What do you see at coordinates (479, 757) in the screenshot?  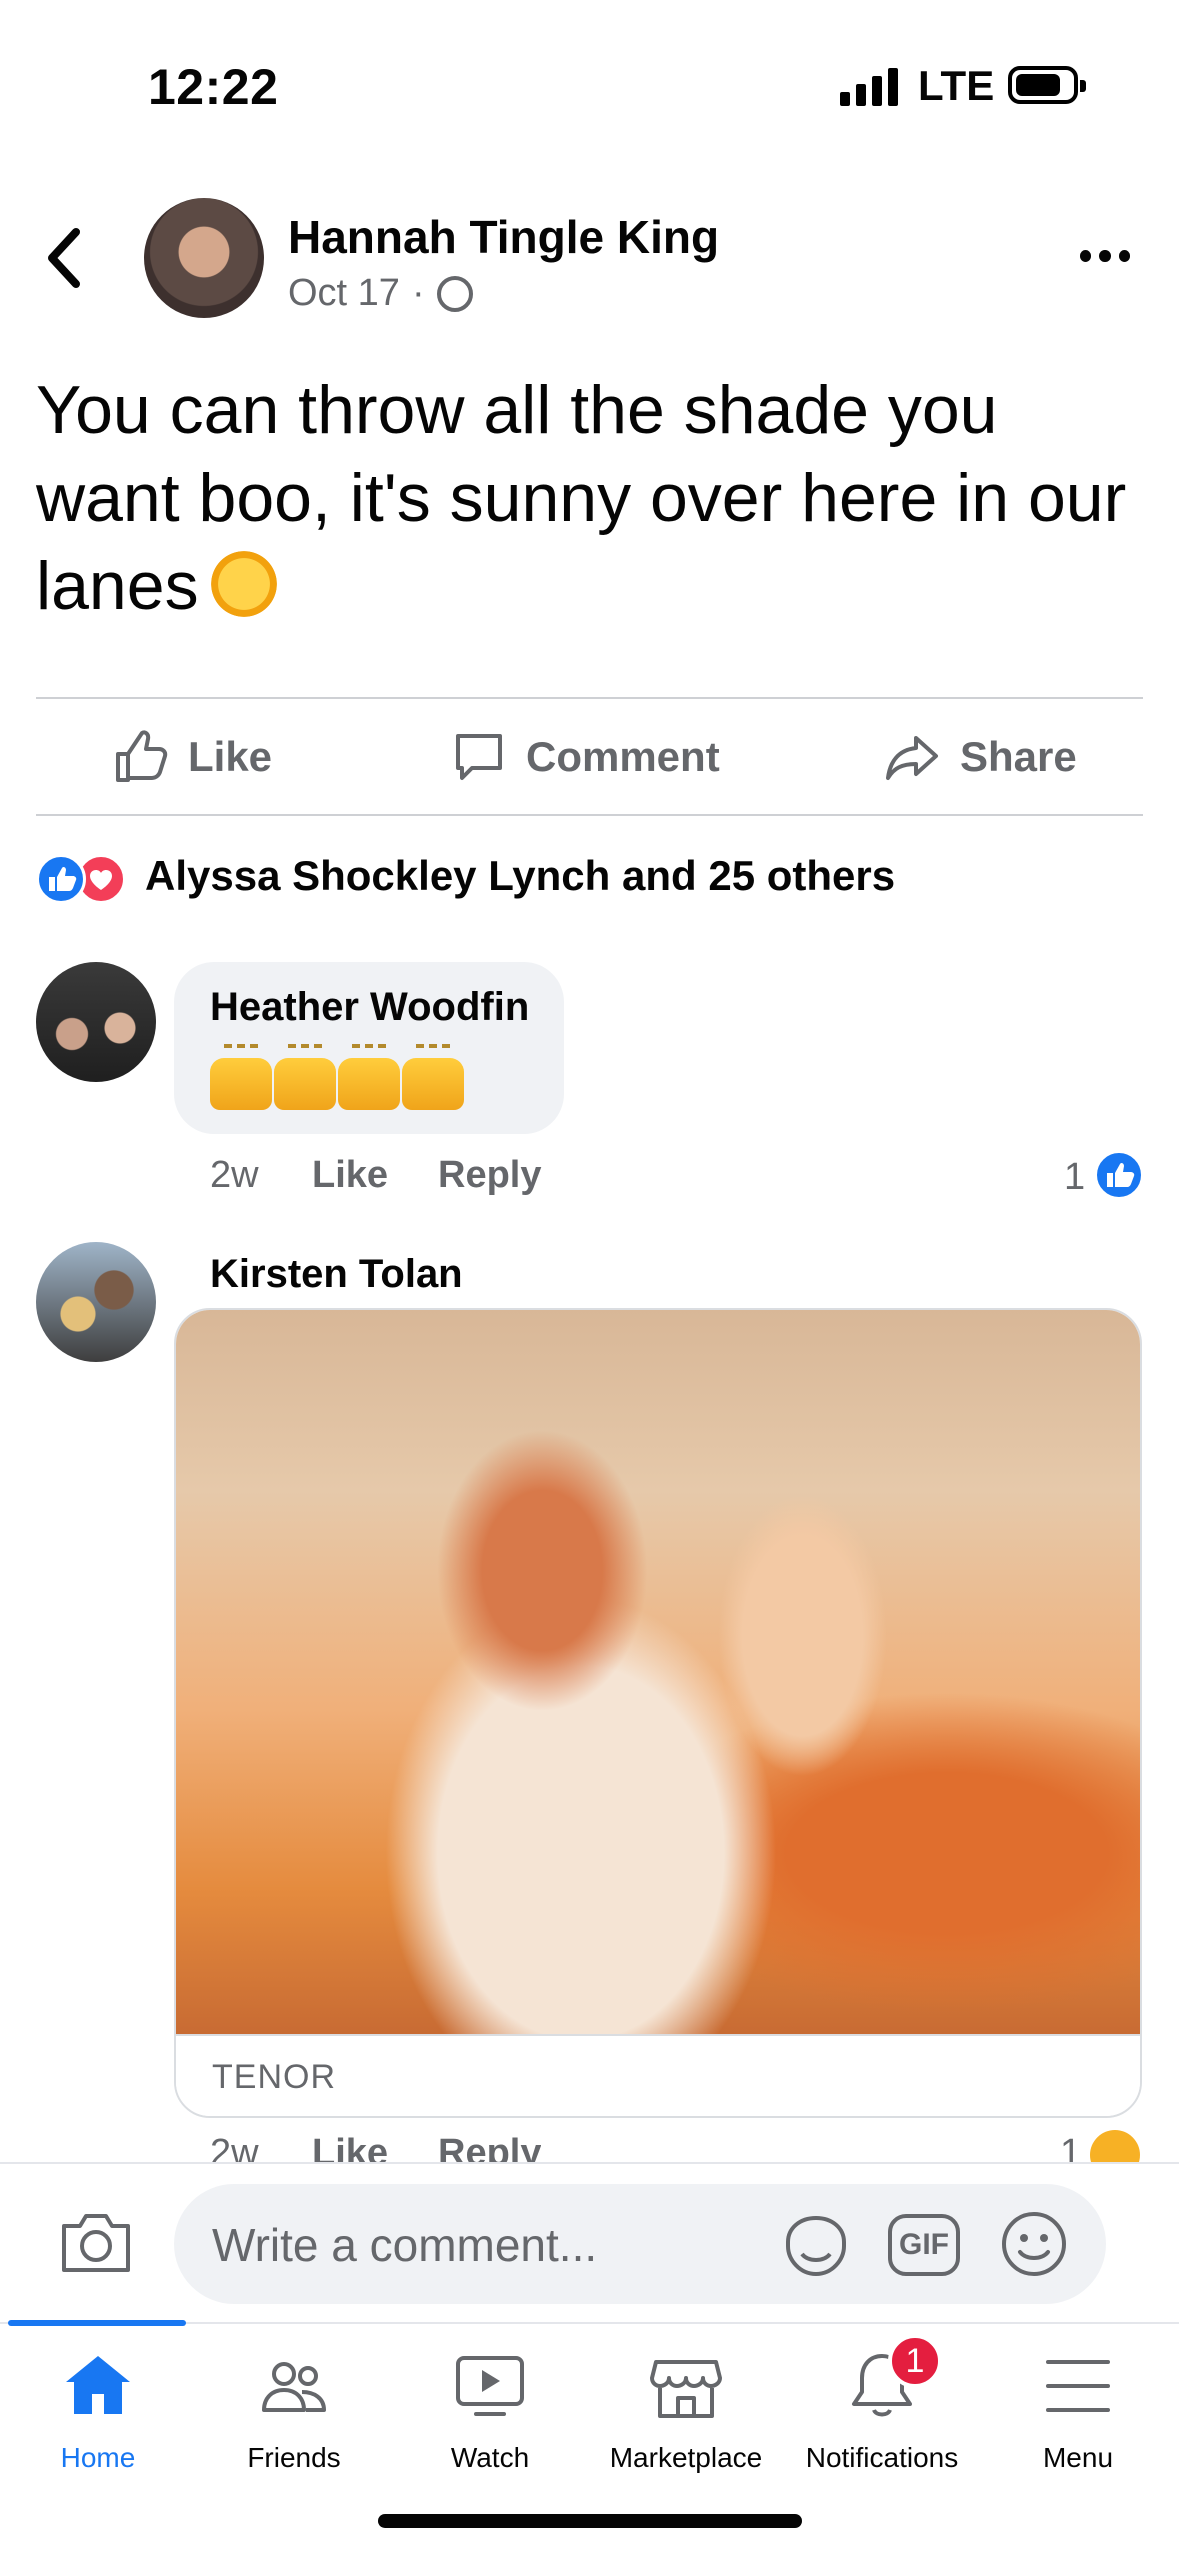 I see `comment-icon` at bounding box center [479, 757].